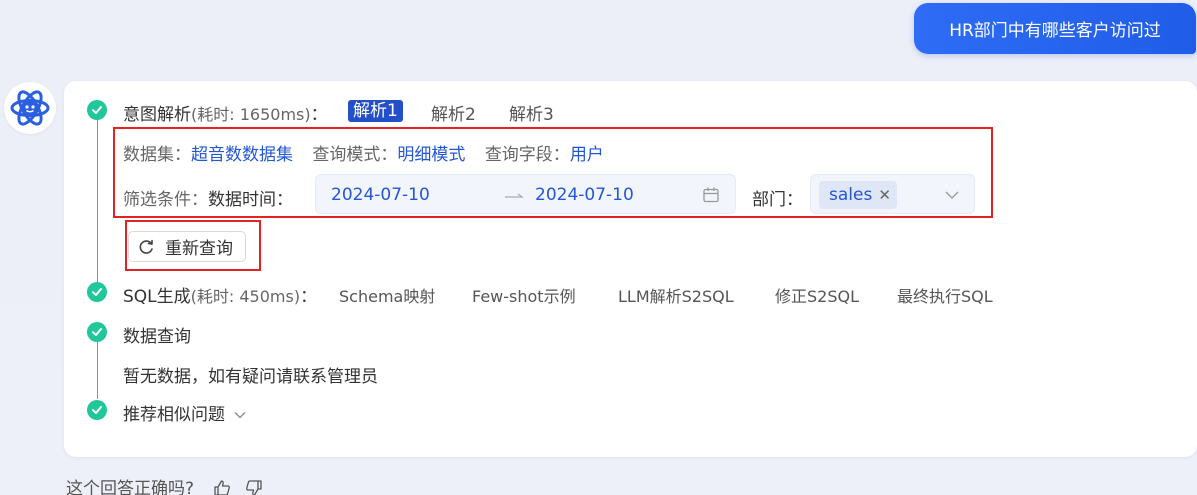 The width and height of the screenshot is (1197, 495). I want to click on timeline-line-intent, so click(97, 200).